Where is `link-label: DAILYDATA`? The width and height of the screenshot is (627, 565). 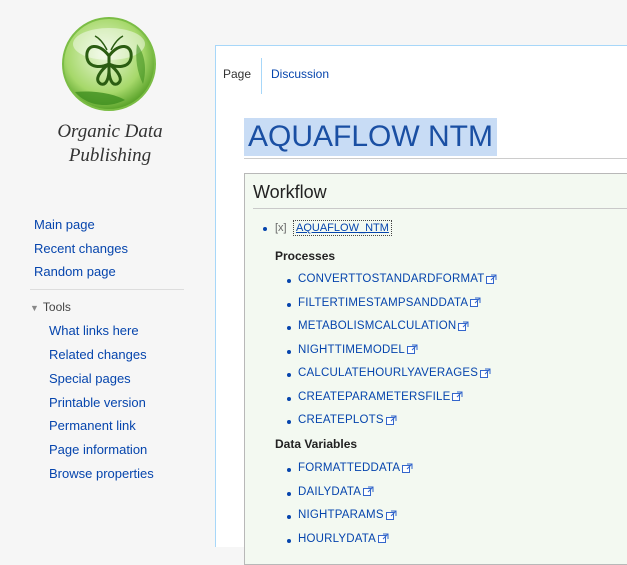
link-label: DAILYDATA is located at coordinates (330, 491).